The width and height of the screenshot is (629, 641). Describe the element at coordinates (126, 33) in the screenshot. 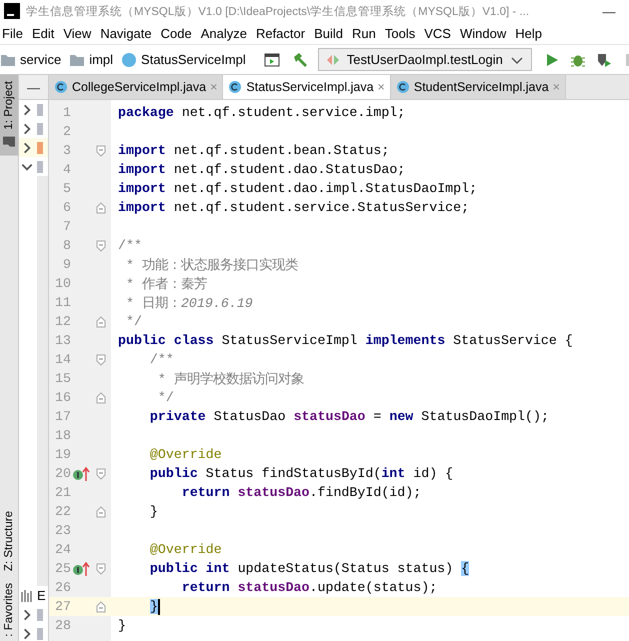

I see `menu-item: Navigate` at that location.